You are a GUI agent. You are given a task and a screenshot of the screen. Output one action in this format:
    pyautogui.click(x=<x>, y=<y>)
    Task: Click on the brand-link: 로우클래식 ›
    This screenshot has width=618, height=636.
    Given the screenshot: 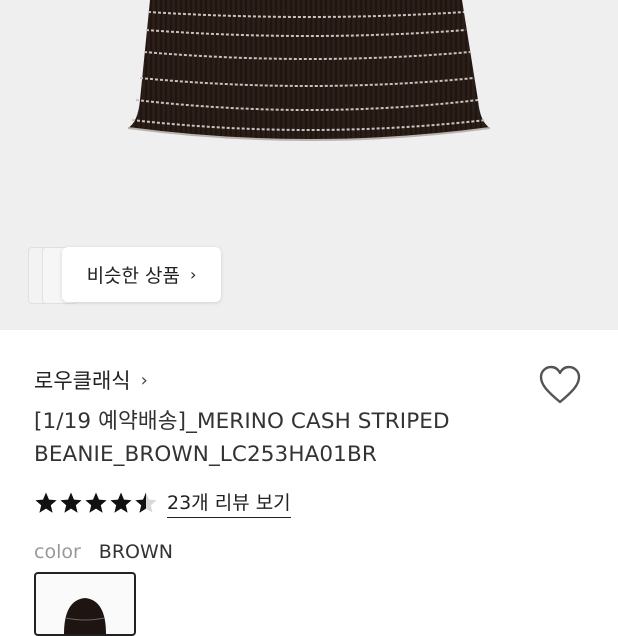 What is the action you would take?
    pyautogui.click(x=91, y=380)
    